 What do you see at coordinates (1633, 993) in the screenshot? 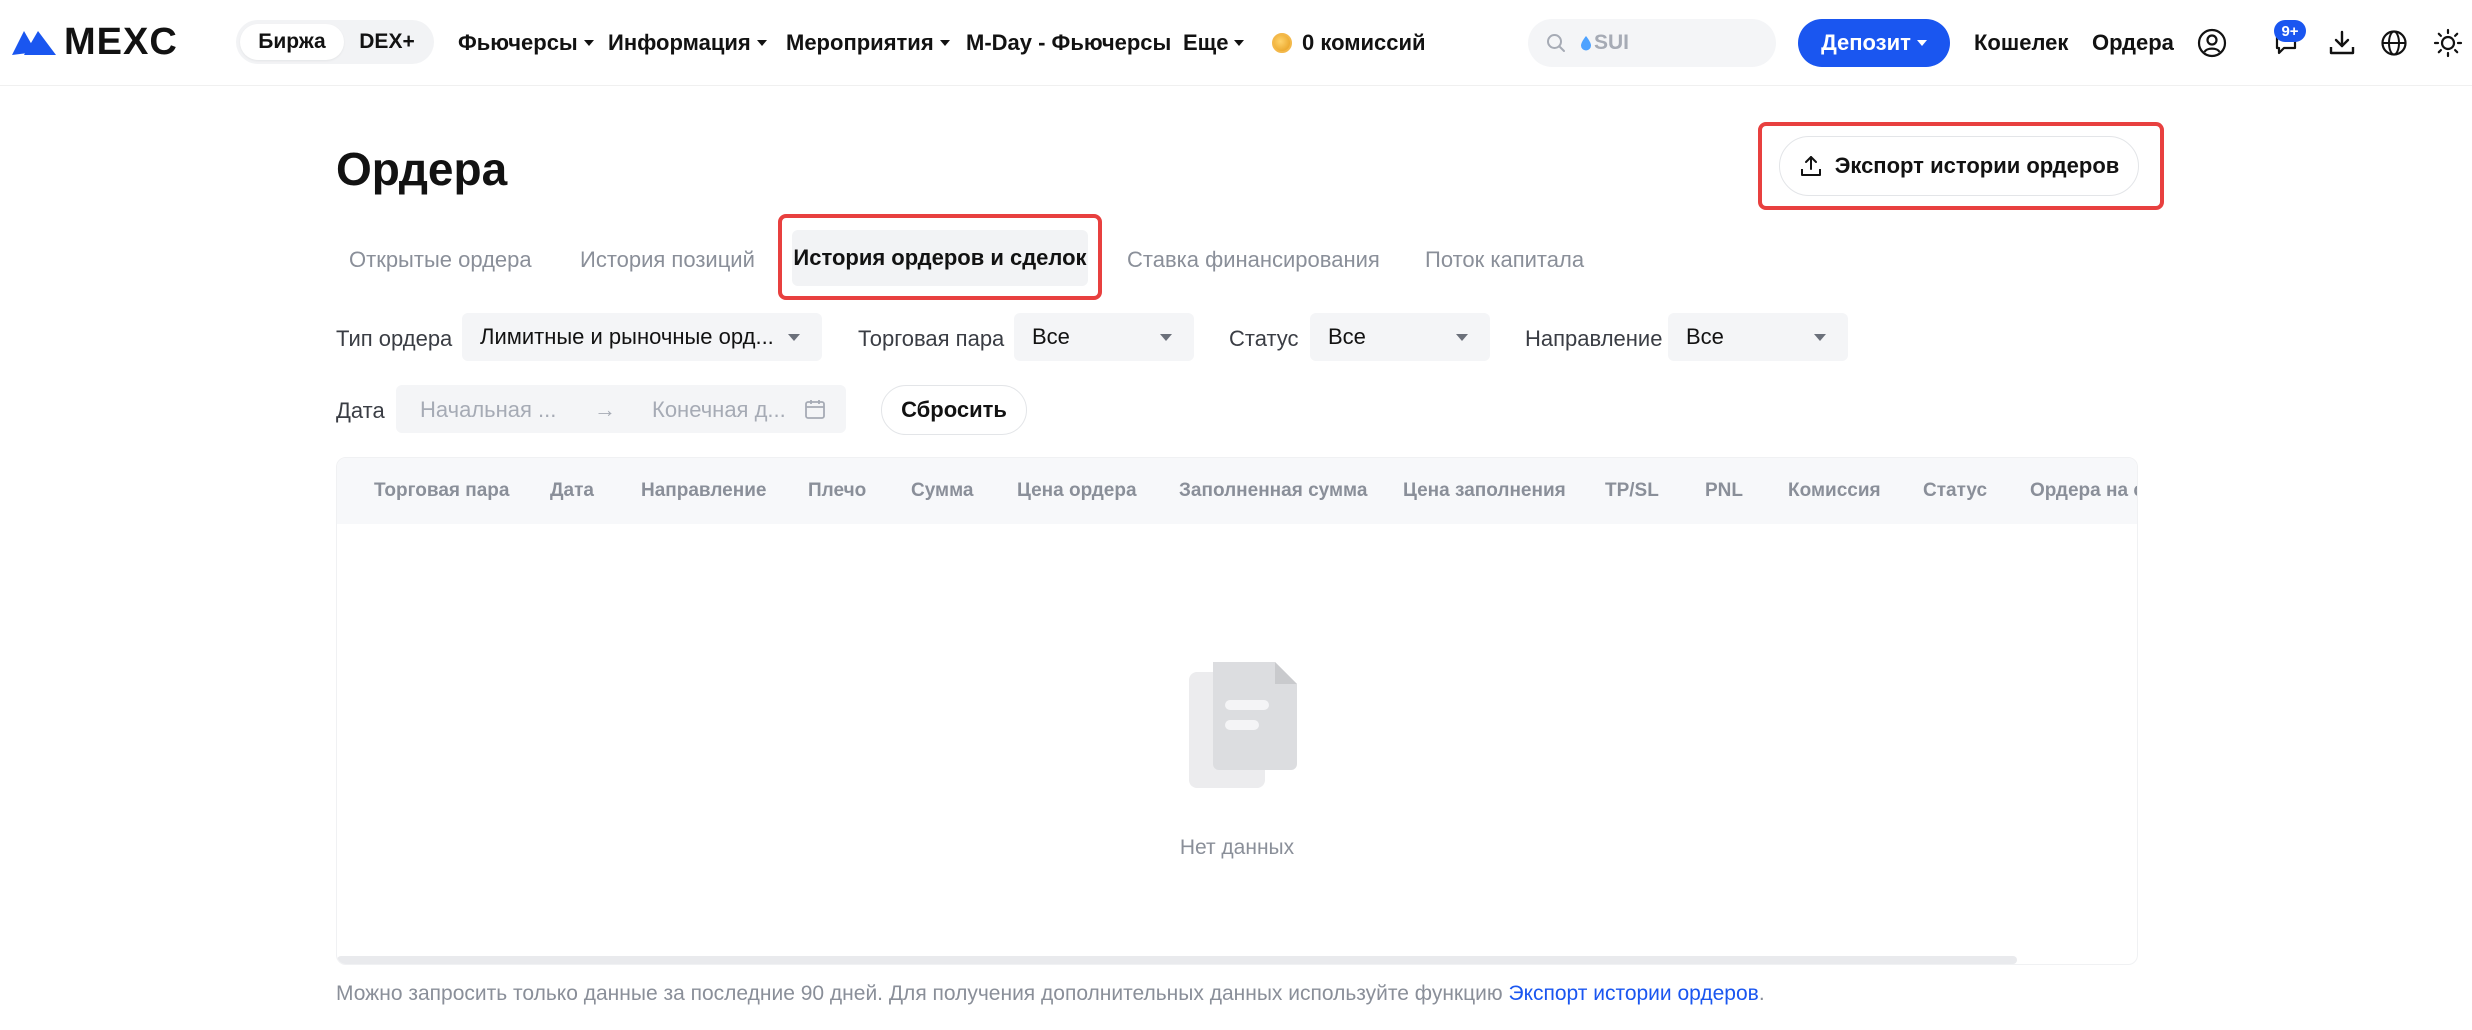
I see `footnote-export-link: Экспорт истории ордеров` at bounding box center [1633, 993].